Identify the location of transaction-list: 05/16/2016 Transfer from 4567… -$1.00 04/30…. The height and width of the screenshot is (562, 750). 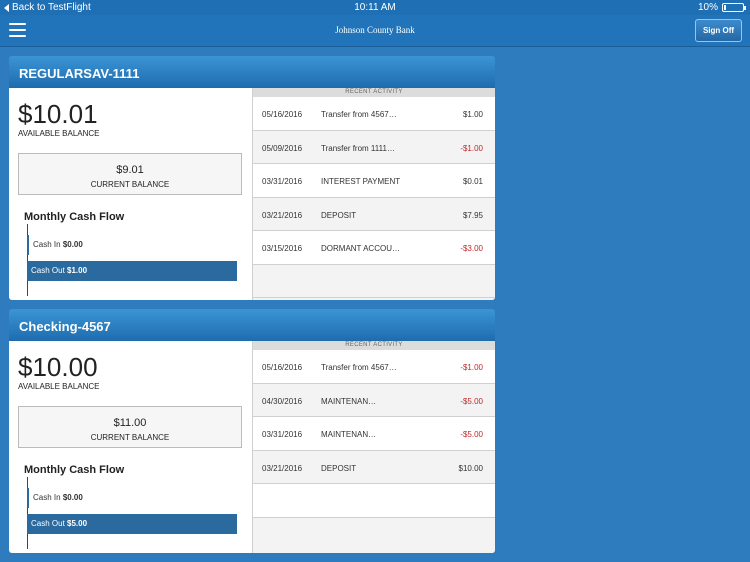
(374, 434).